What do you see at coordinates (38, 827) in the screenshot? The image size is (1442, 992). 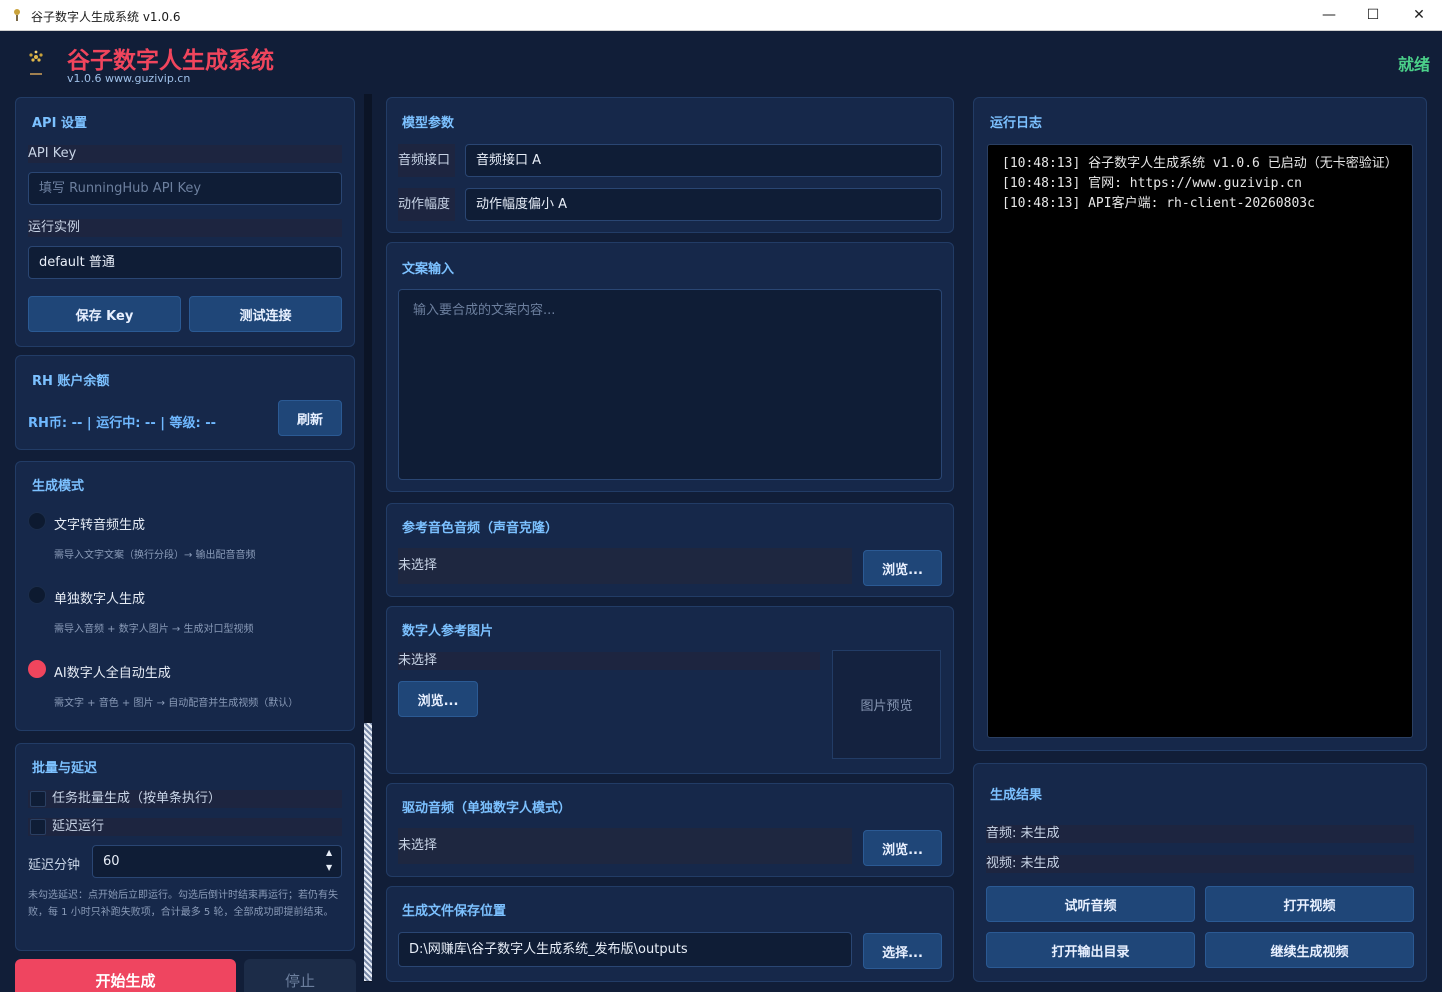 I see `delay-checkbox` at bounding box center [38, 827].